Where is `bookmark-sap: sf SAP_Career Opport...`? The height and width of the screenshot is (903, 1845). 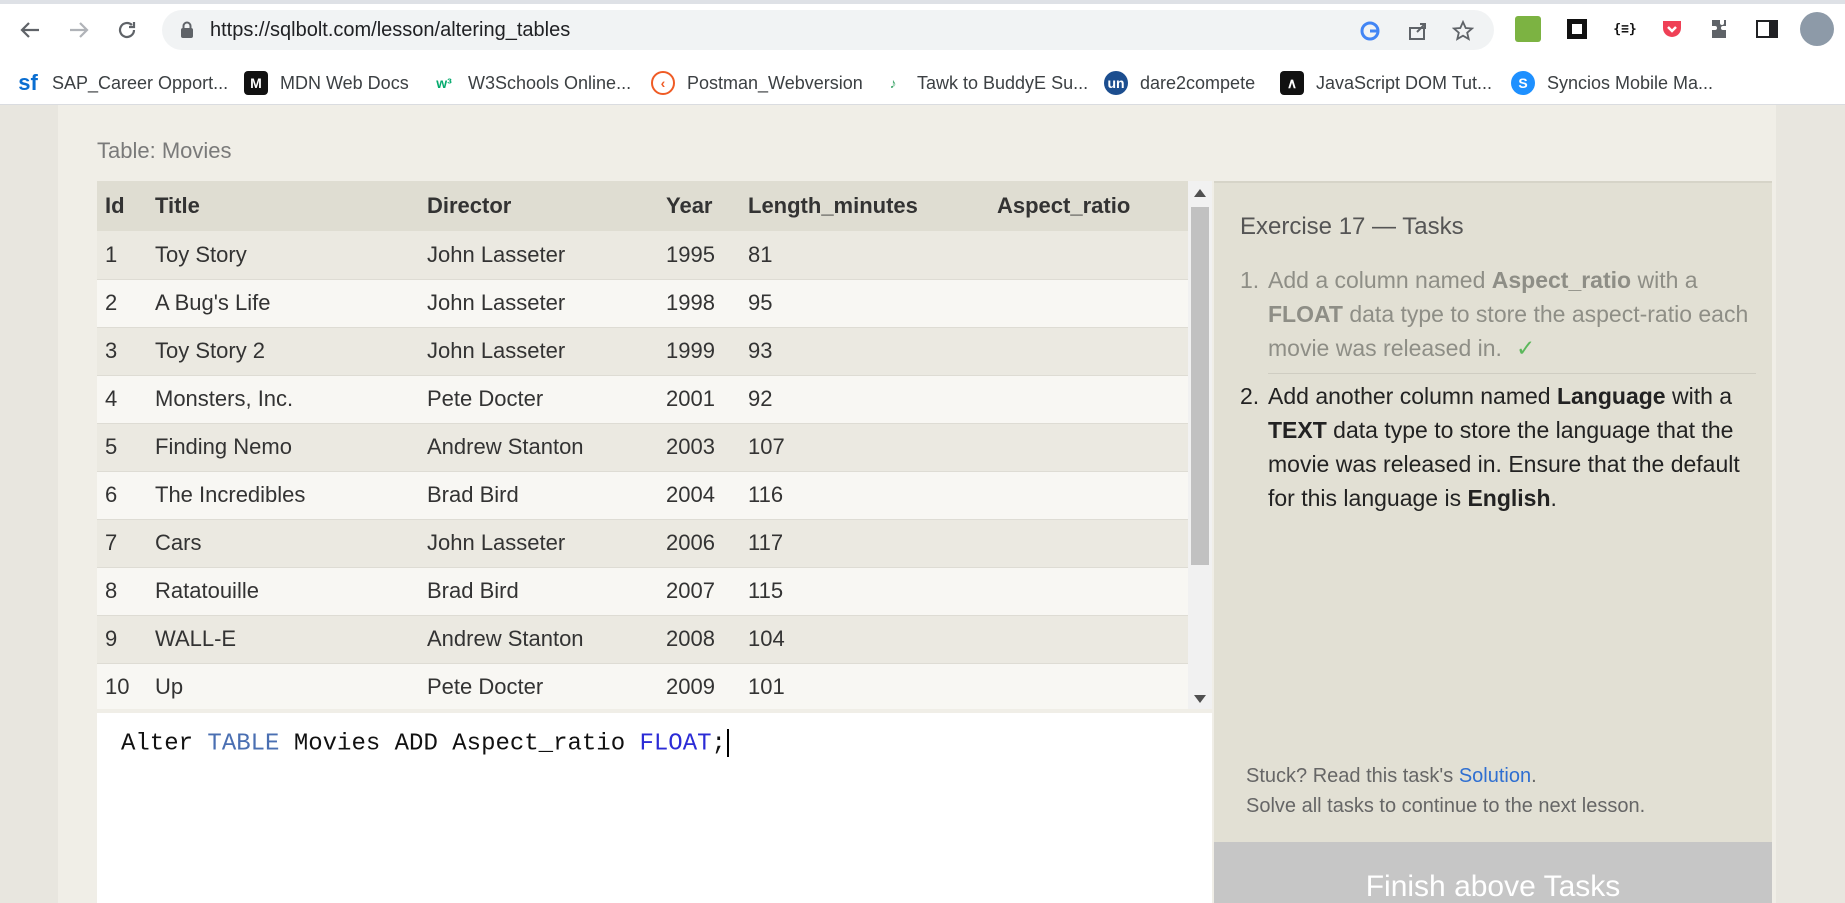 bookmark-sap: sf SAP_Career Opport... is located at coordinates (122, 83).